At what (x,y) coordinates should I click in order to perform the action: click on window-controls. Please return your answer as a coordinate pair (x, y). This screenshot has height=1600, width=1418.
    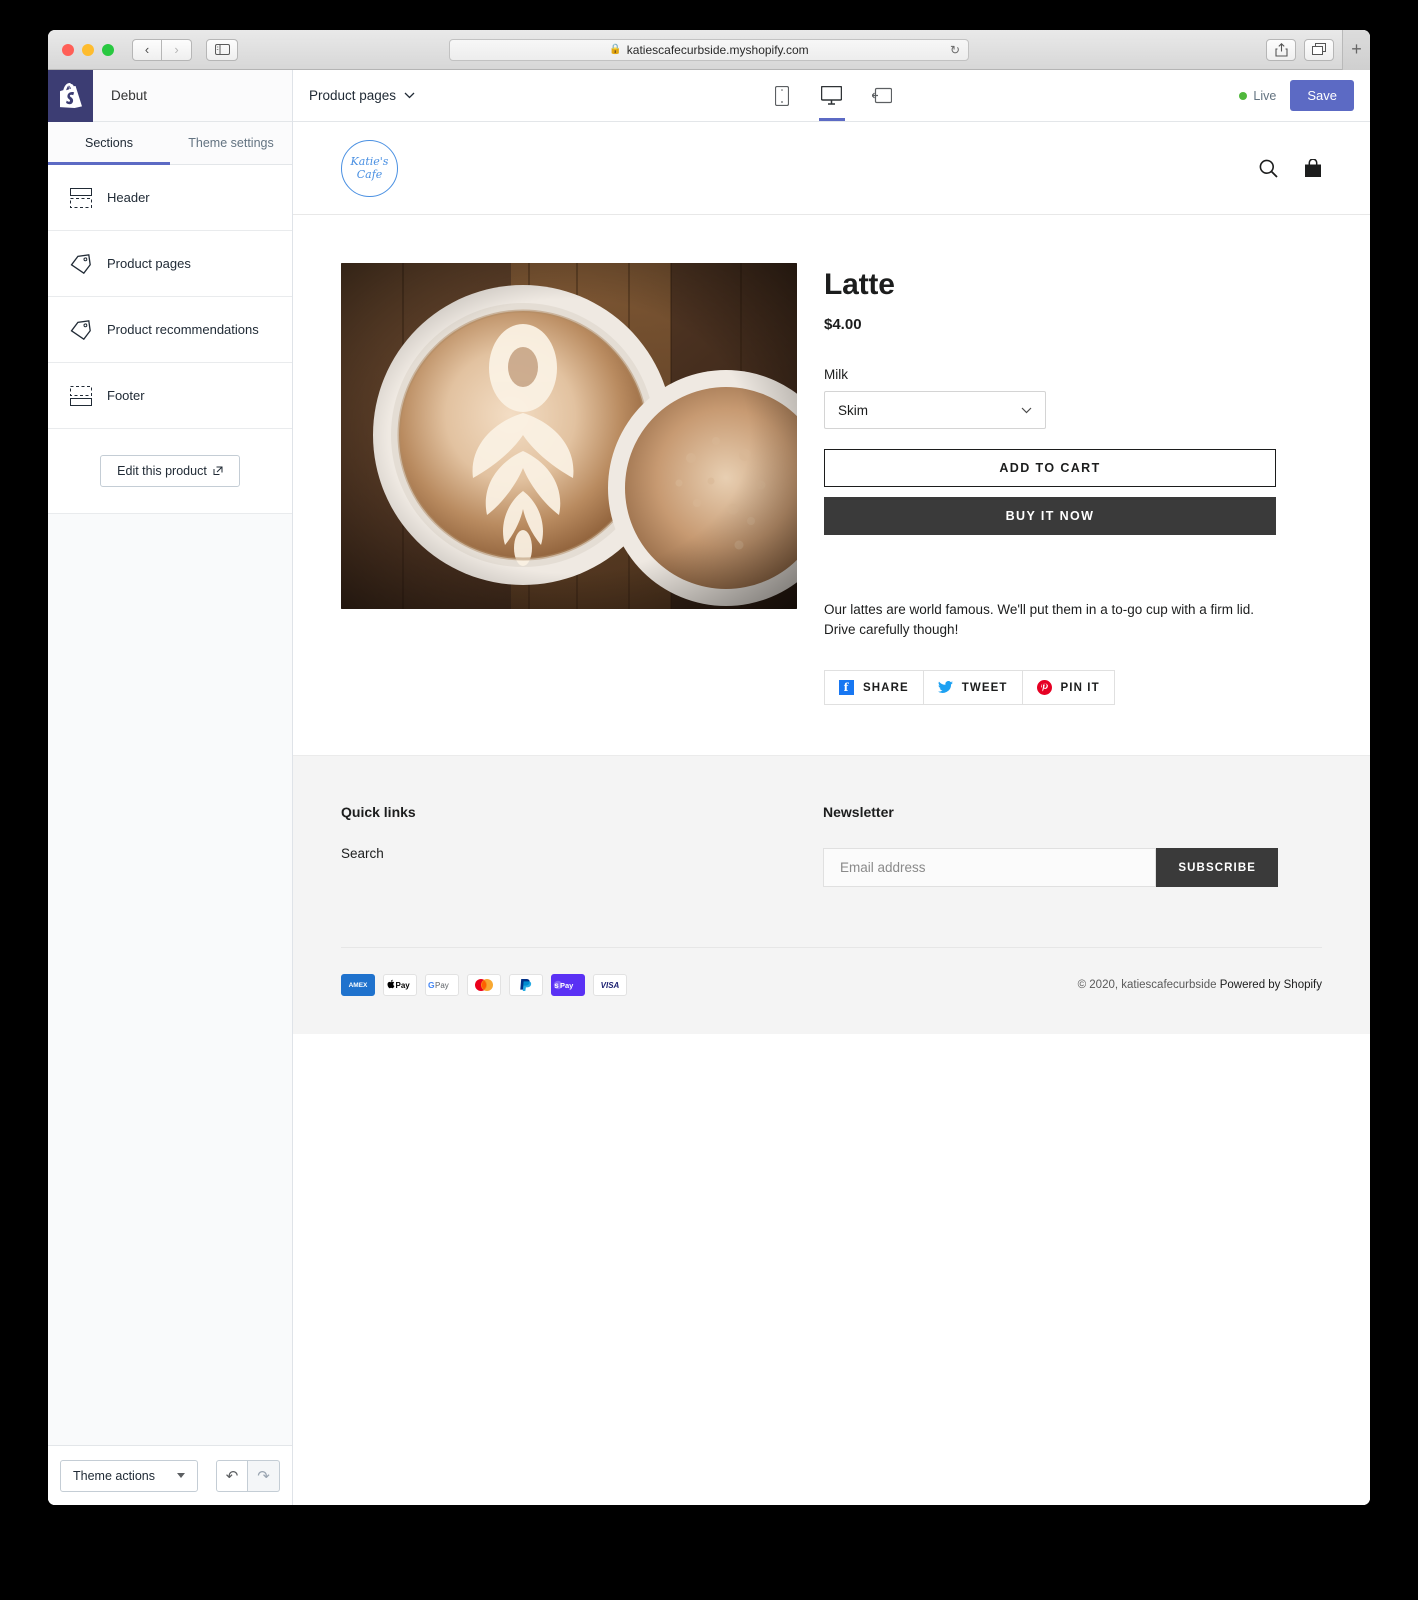
    Looking at the image, I should click on (88, 49).